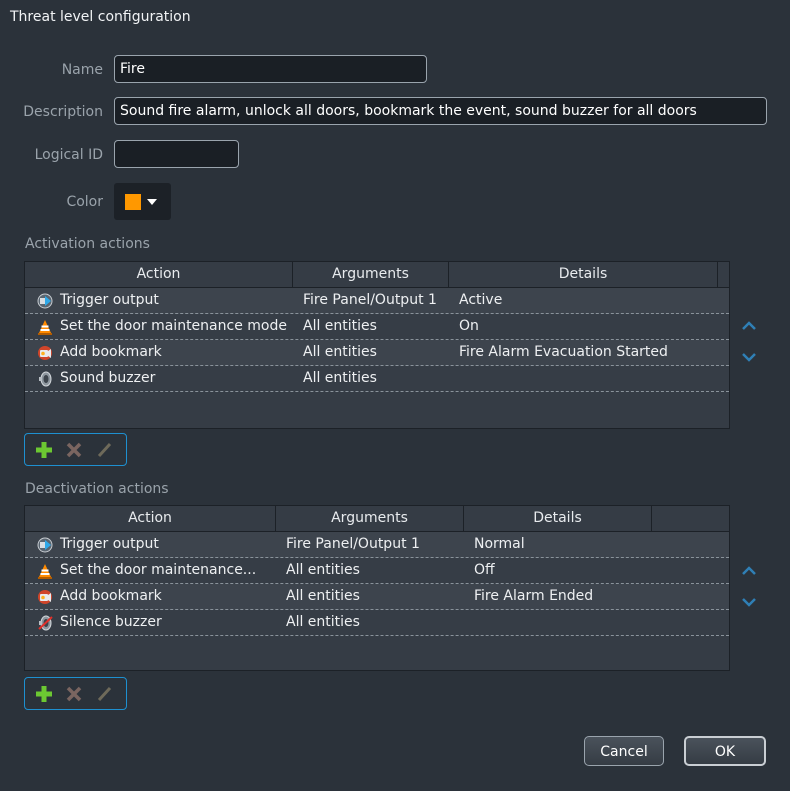 The image size is (790, 791). Describe the element at coordinates (469, 326) in the screenshot. I see `details-cell: On` at that location.